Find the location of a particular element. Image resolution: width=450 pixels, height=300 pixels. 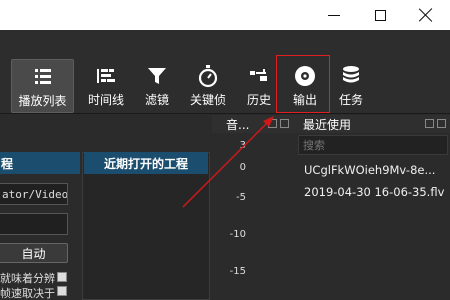

meter-tick: 3 is located at coordinates (242, 145).